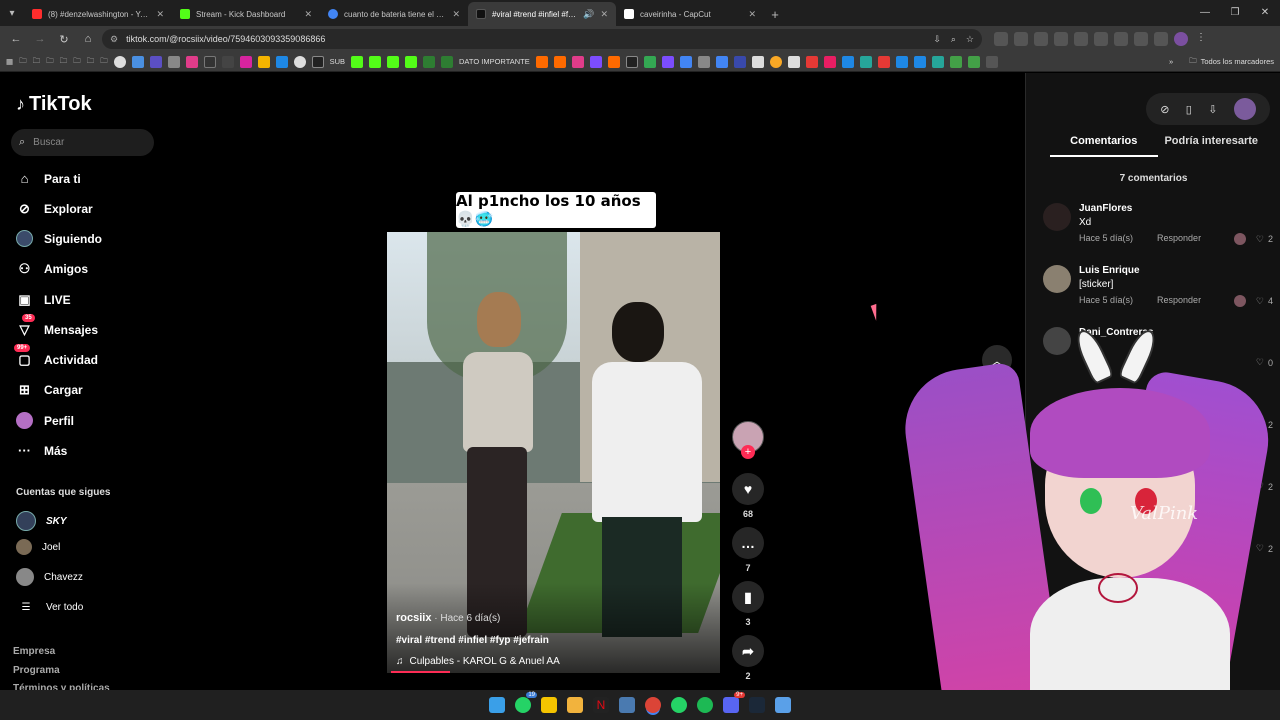  I want to click on close-window-icon: ✕, so click(1265, 12).